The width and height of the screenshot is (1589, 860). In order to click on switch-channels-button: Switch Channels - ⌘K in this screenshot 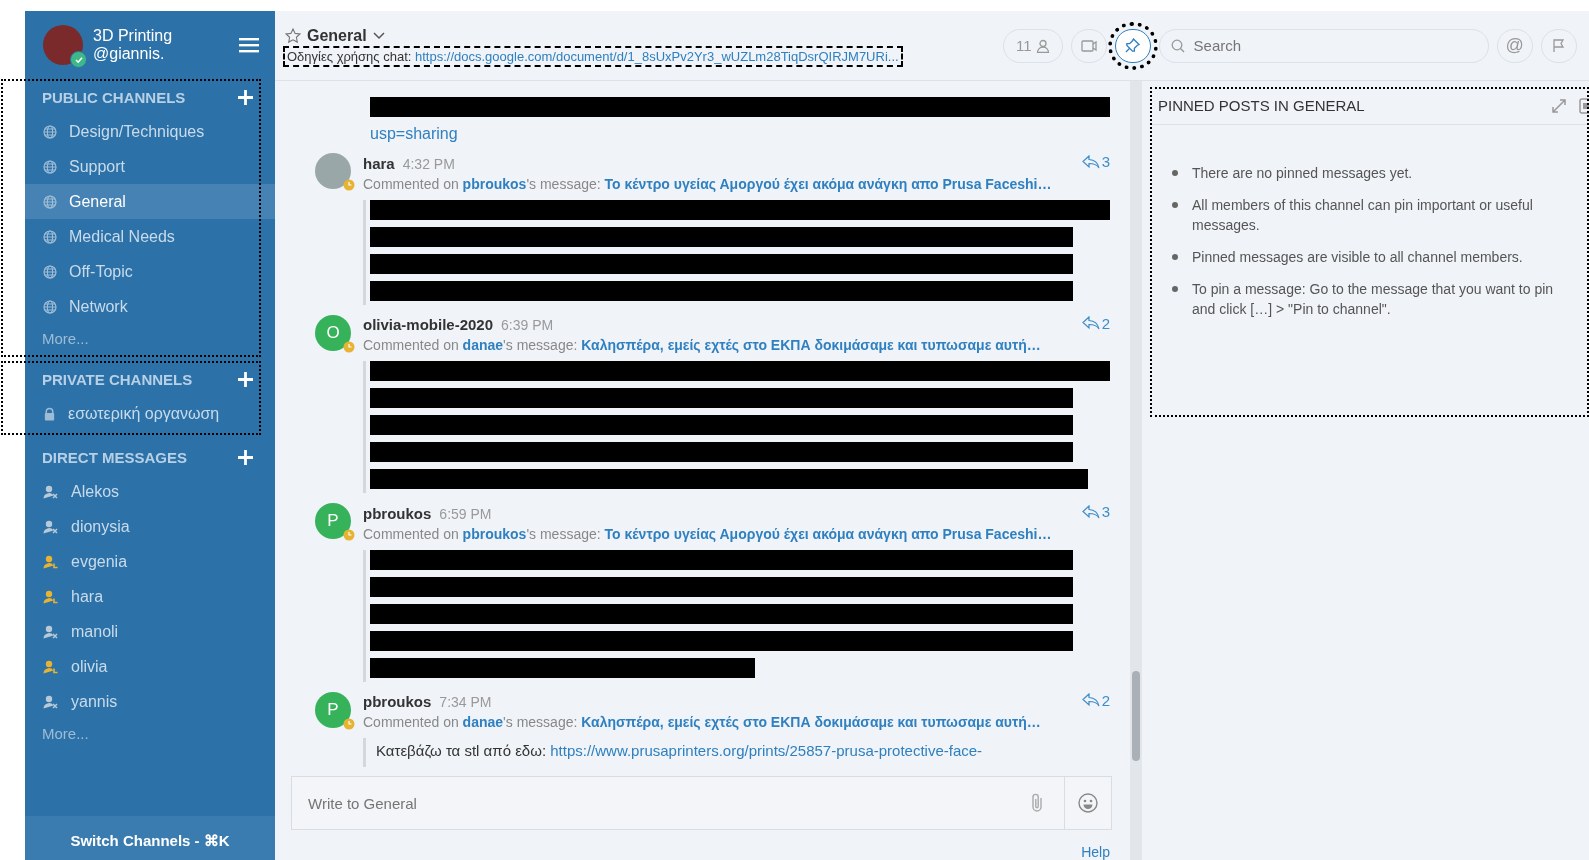, I will do `click(150, 838)`.